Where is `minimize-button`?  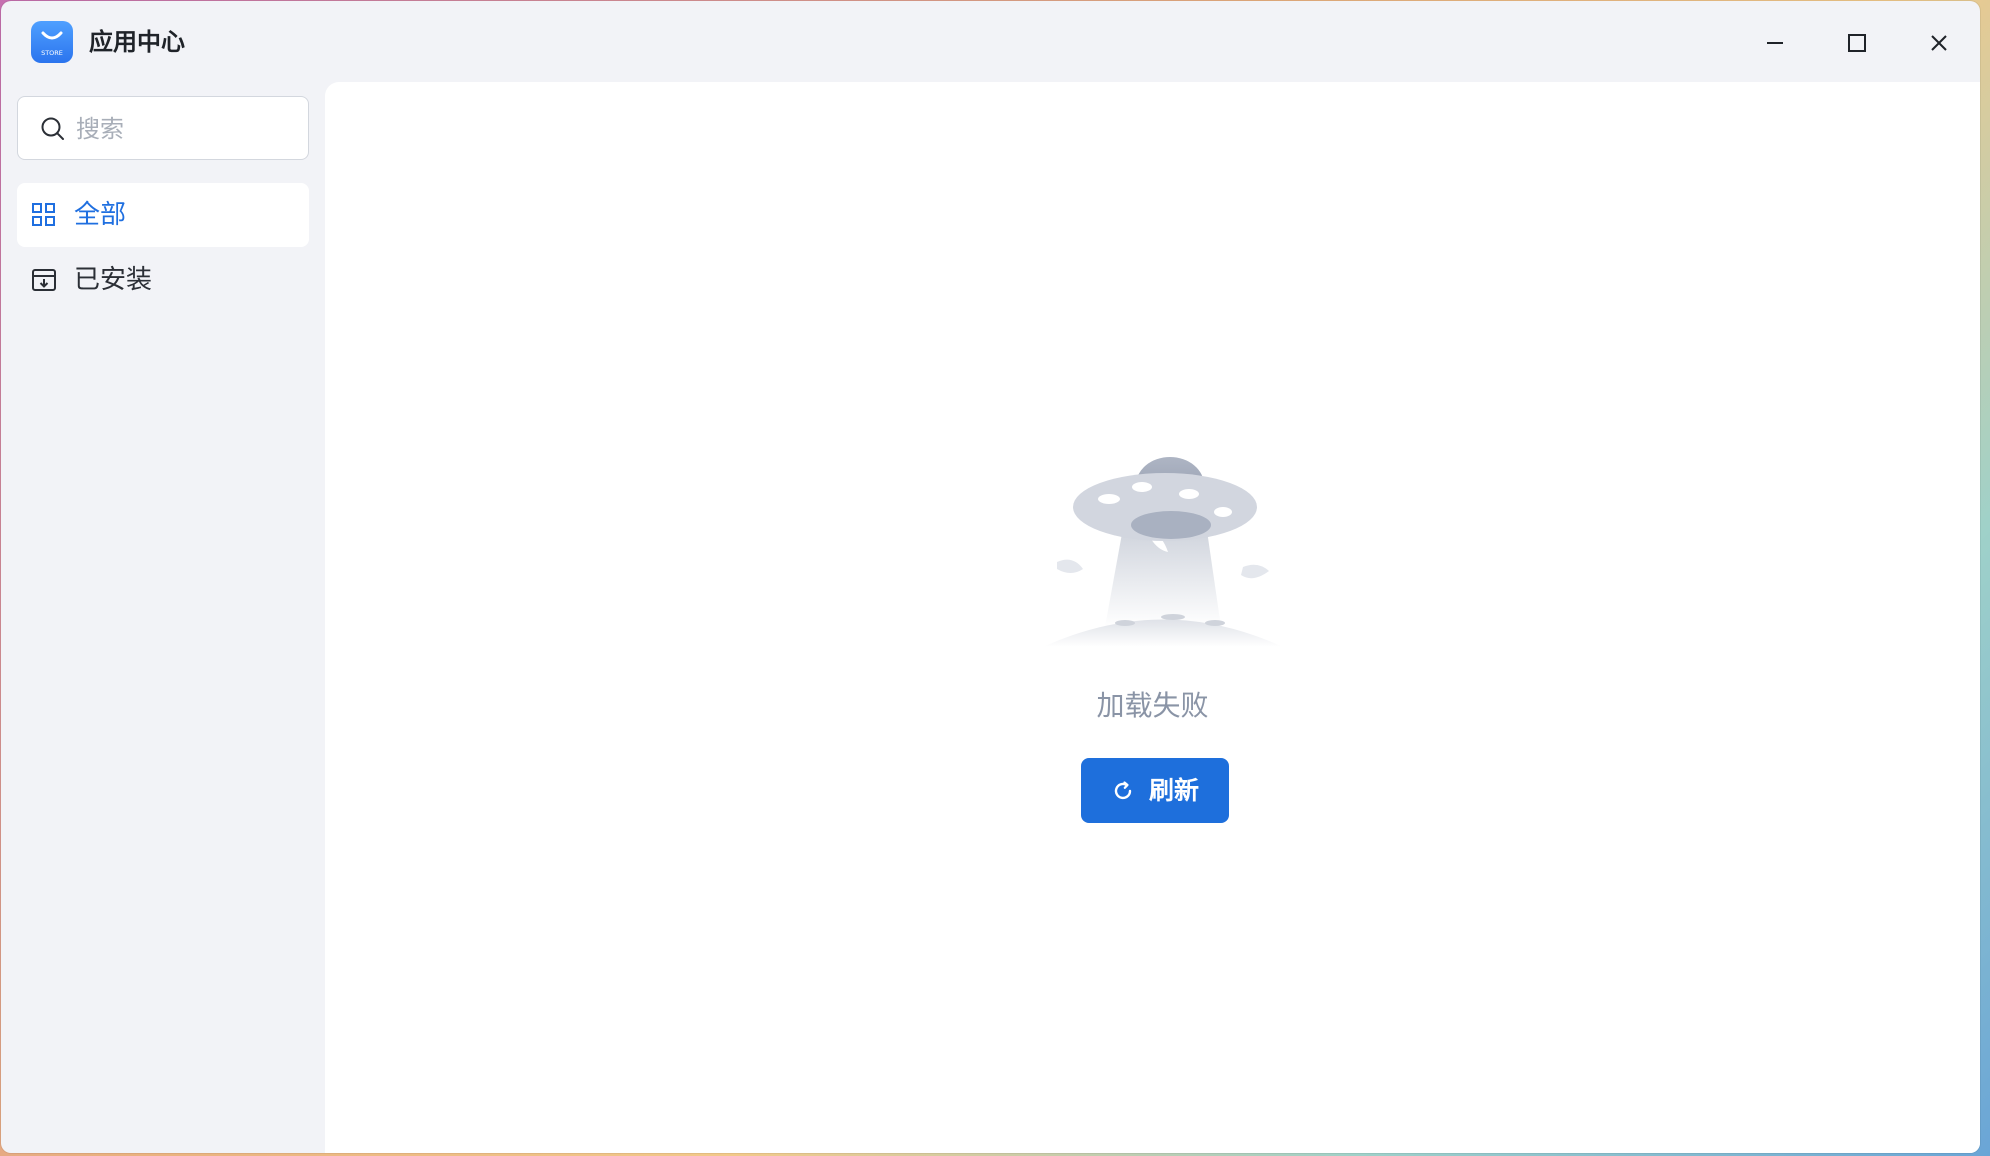 minimize-button is located at coordinates (1775, 43).